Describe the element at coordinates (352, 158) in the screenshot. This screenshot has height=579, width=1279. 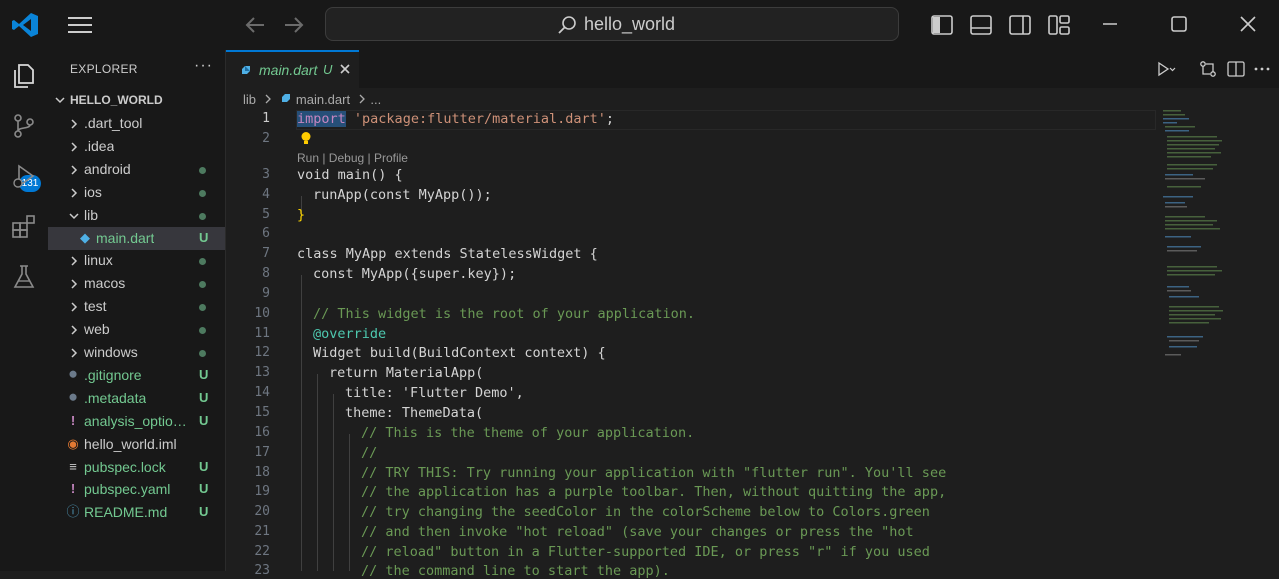
I see `codelens-run-debug-profile: Run | Debug | Profile` at that location.